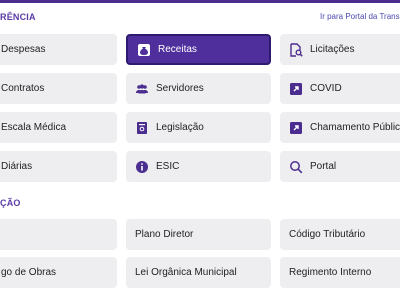 The height and width of the screenshot is (300, 400). What do you see at coordinates (323, 166) in the screenshot?
I see `button-label: Portal` at bounding box center [323, 166].